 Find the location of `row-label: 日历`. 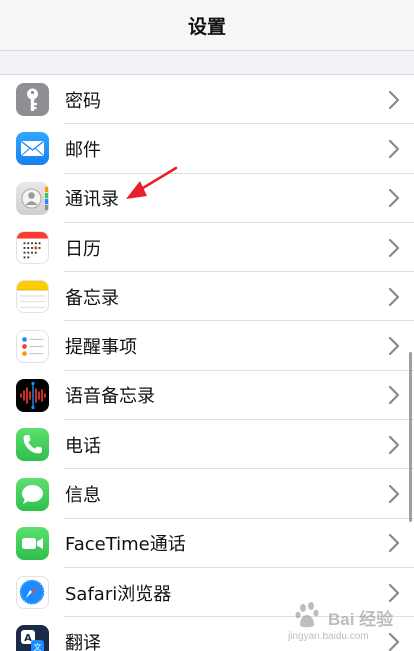

row-label: 日历 is located at coordinates (83, 249).